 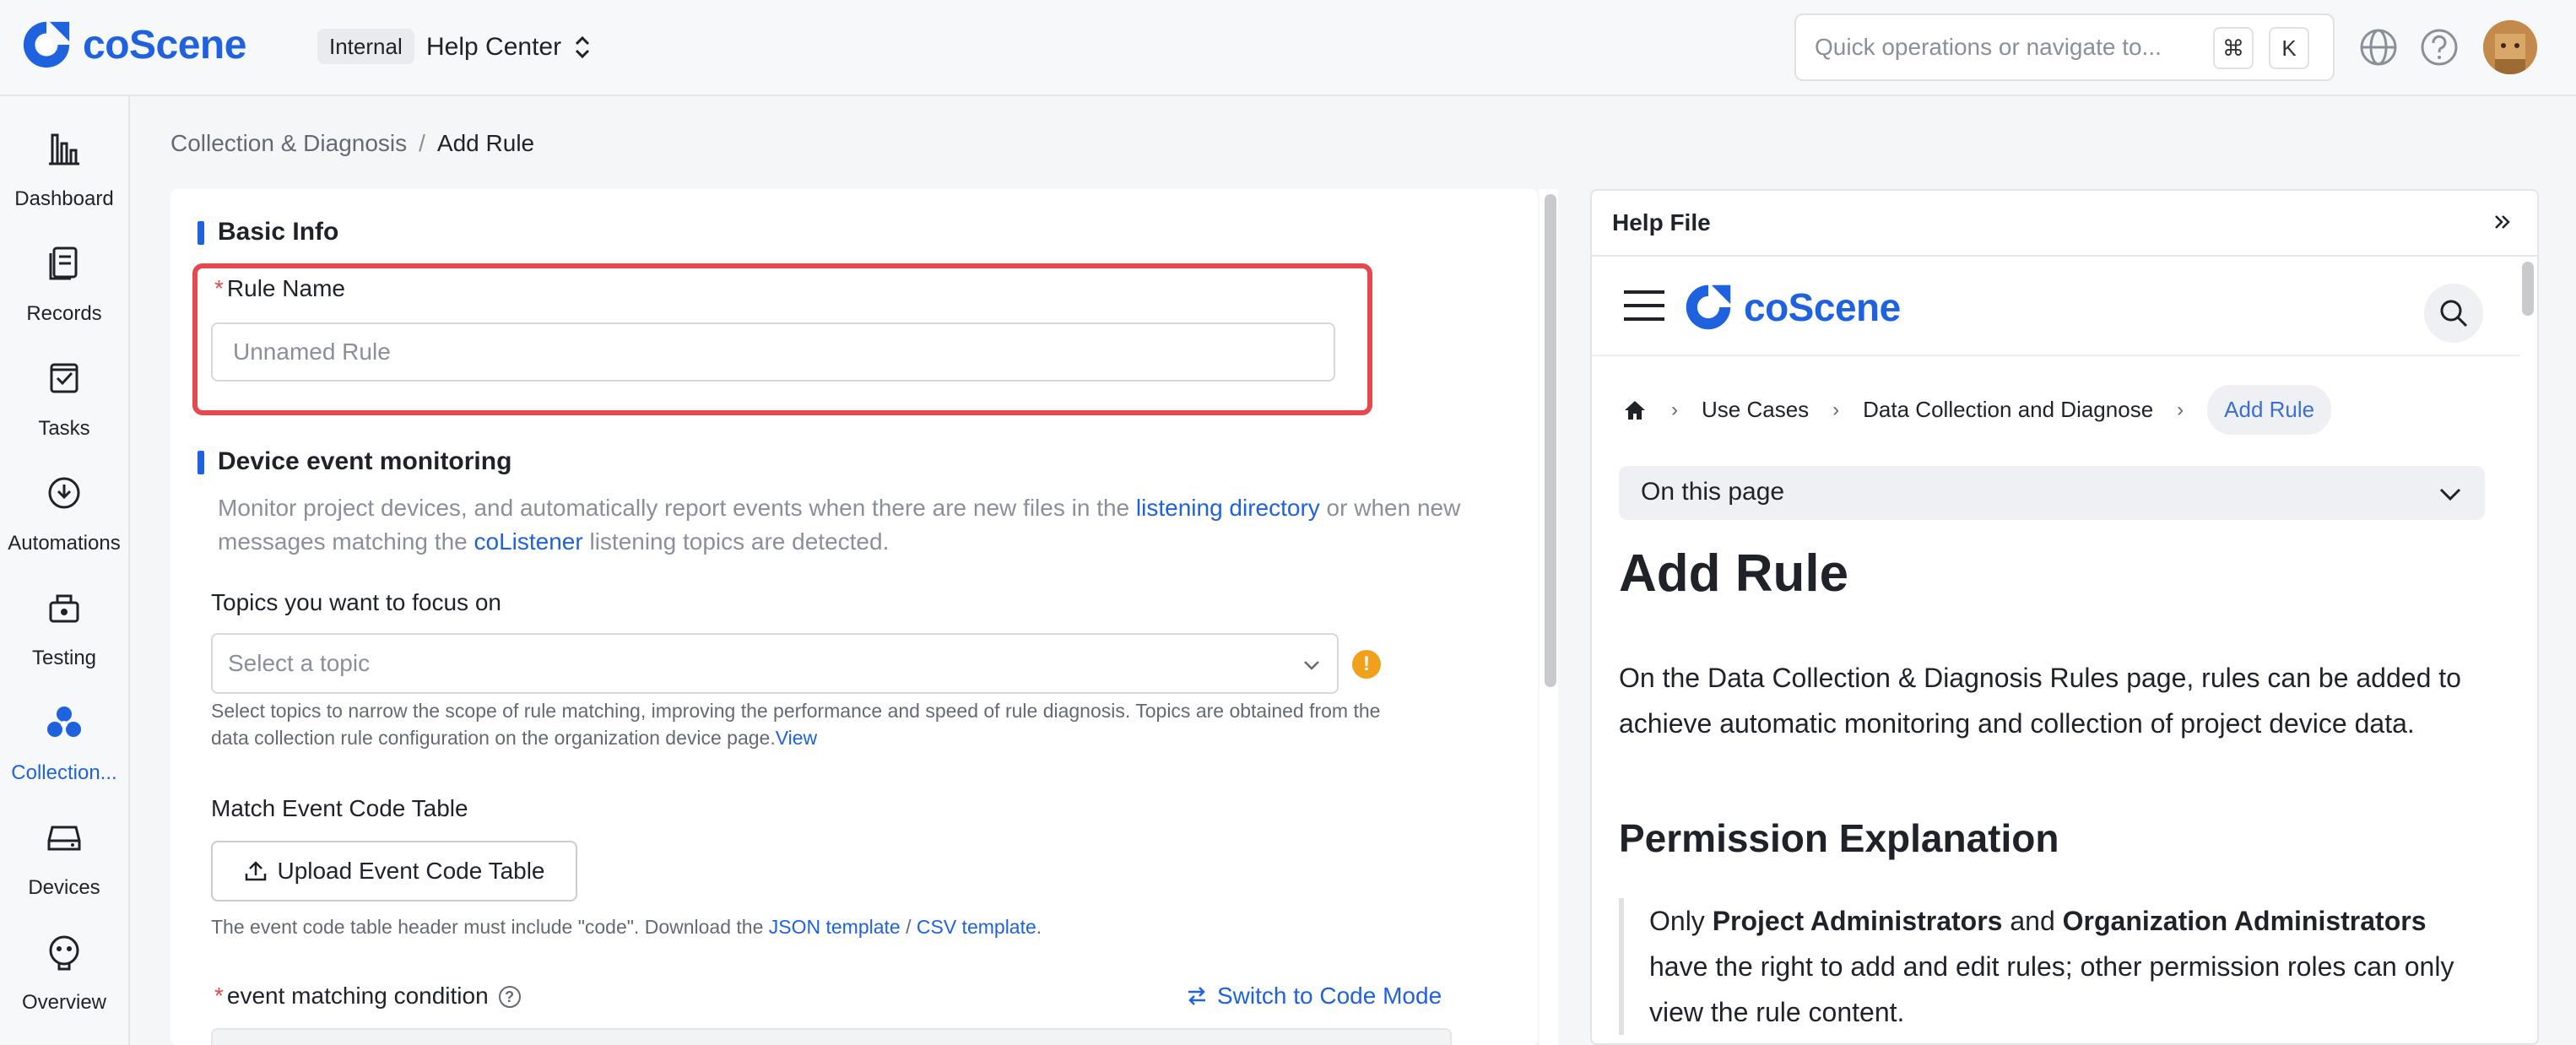 What do you see at coordinates (582, 47) in the screenshot?
I see `project-switch-icon` at bounding box center [582, 47].